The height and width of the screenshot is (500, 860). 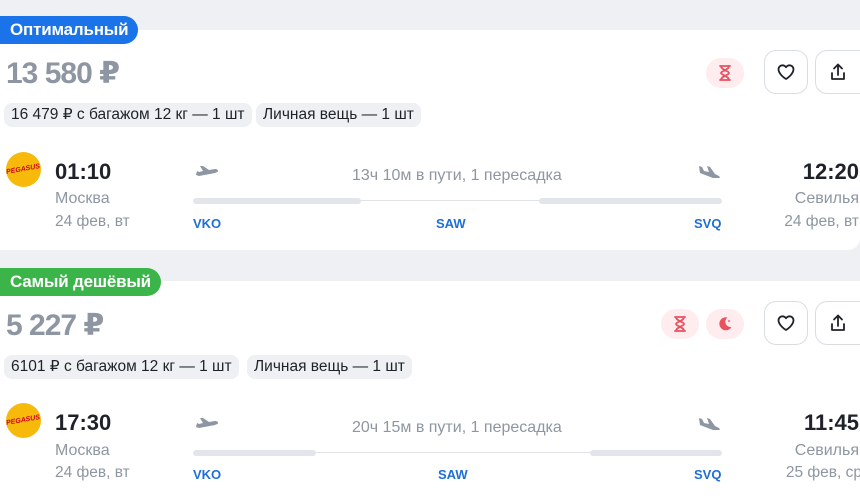 I want to click on trip-duration: 13ч 10м в пути, 1 пересадка, so click(x=457, y=175).